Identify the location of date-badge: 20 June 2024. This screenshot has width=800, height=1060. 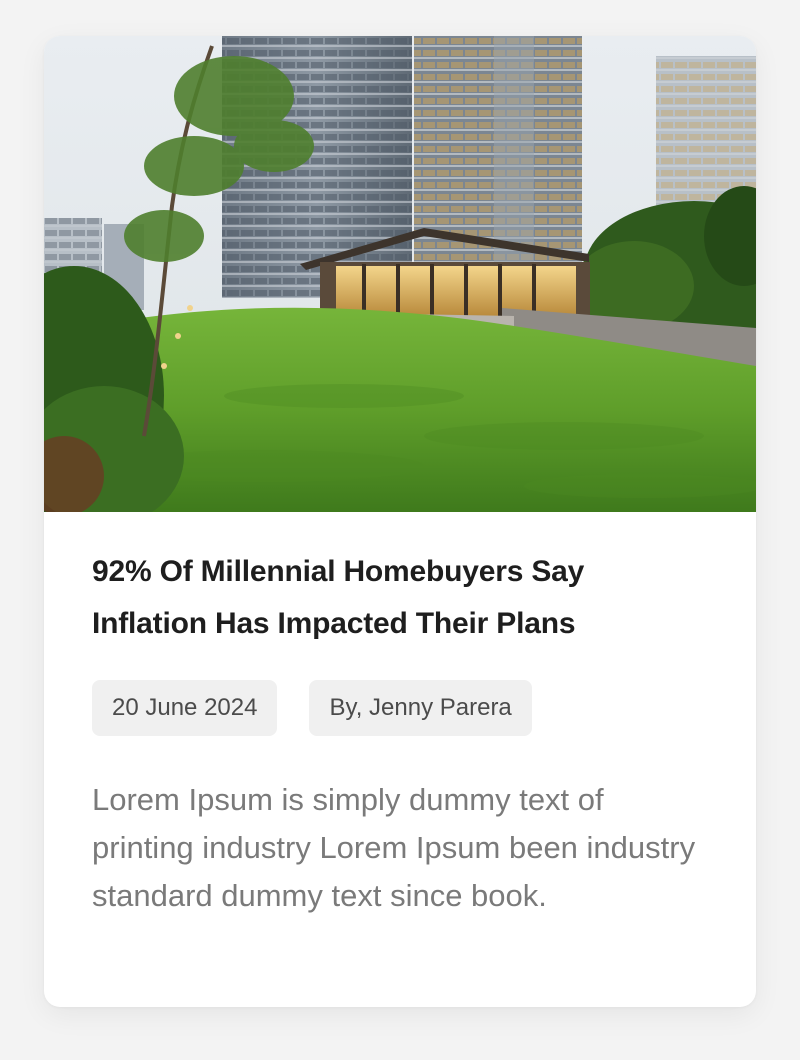
(185, 708).